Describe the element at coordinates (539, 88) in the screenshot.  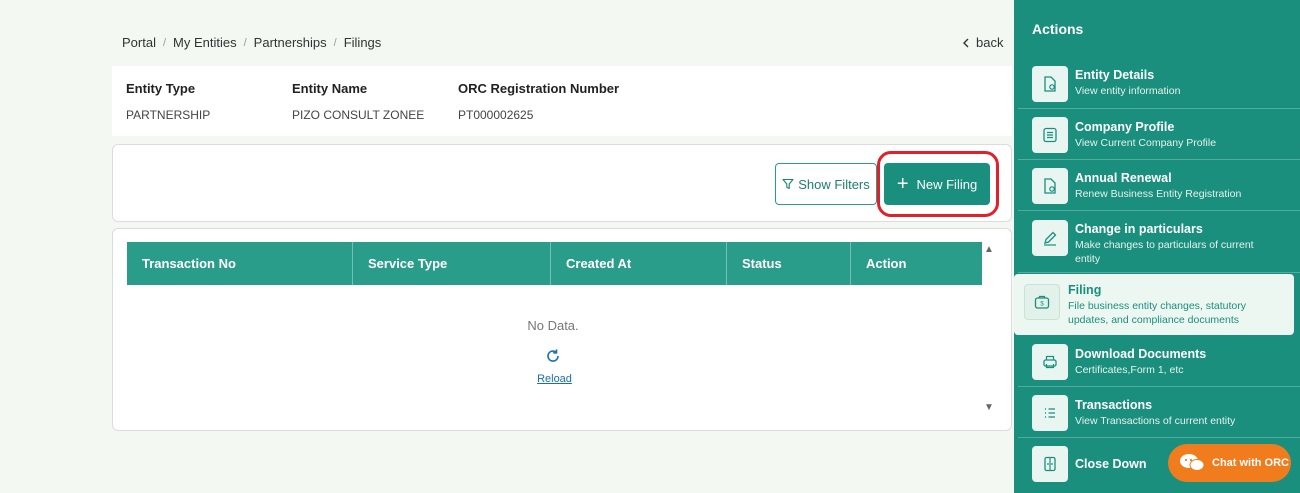
I see `orc-registration-label: ORC Registration Number` at that location.